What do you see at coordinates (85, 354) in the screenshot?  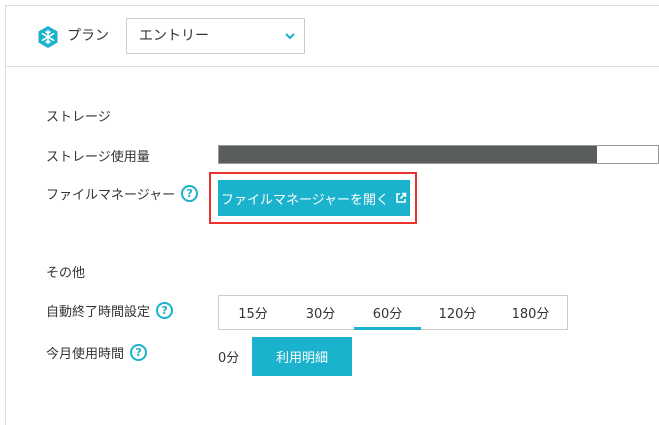 I see `monthly-usage-label-text: 今月使用時間` at bounding box center [85, 354].